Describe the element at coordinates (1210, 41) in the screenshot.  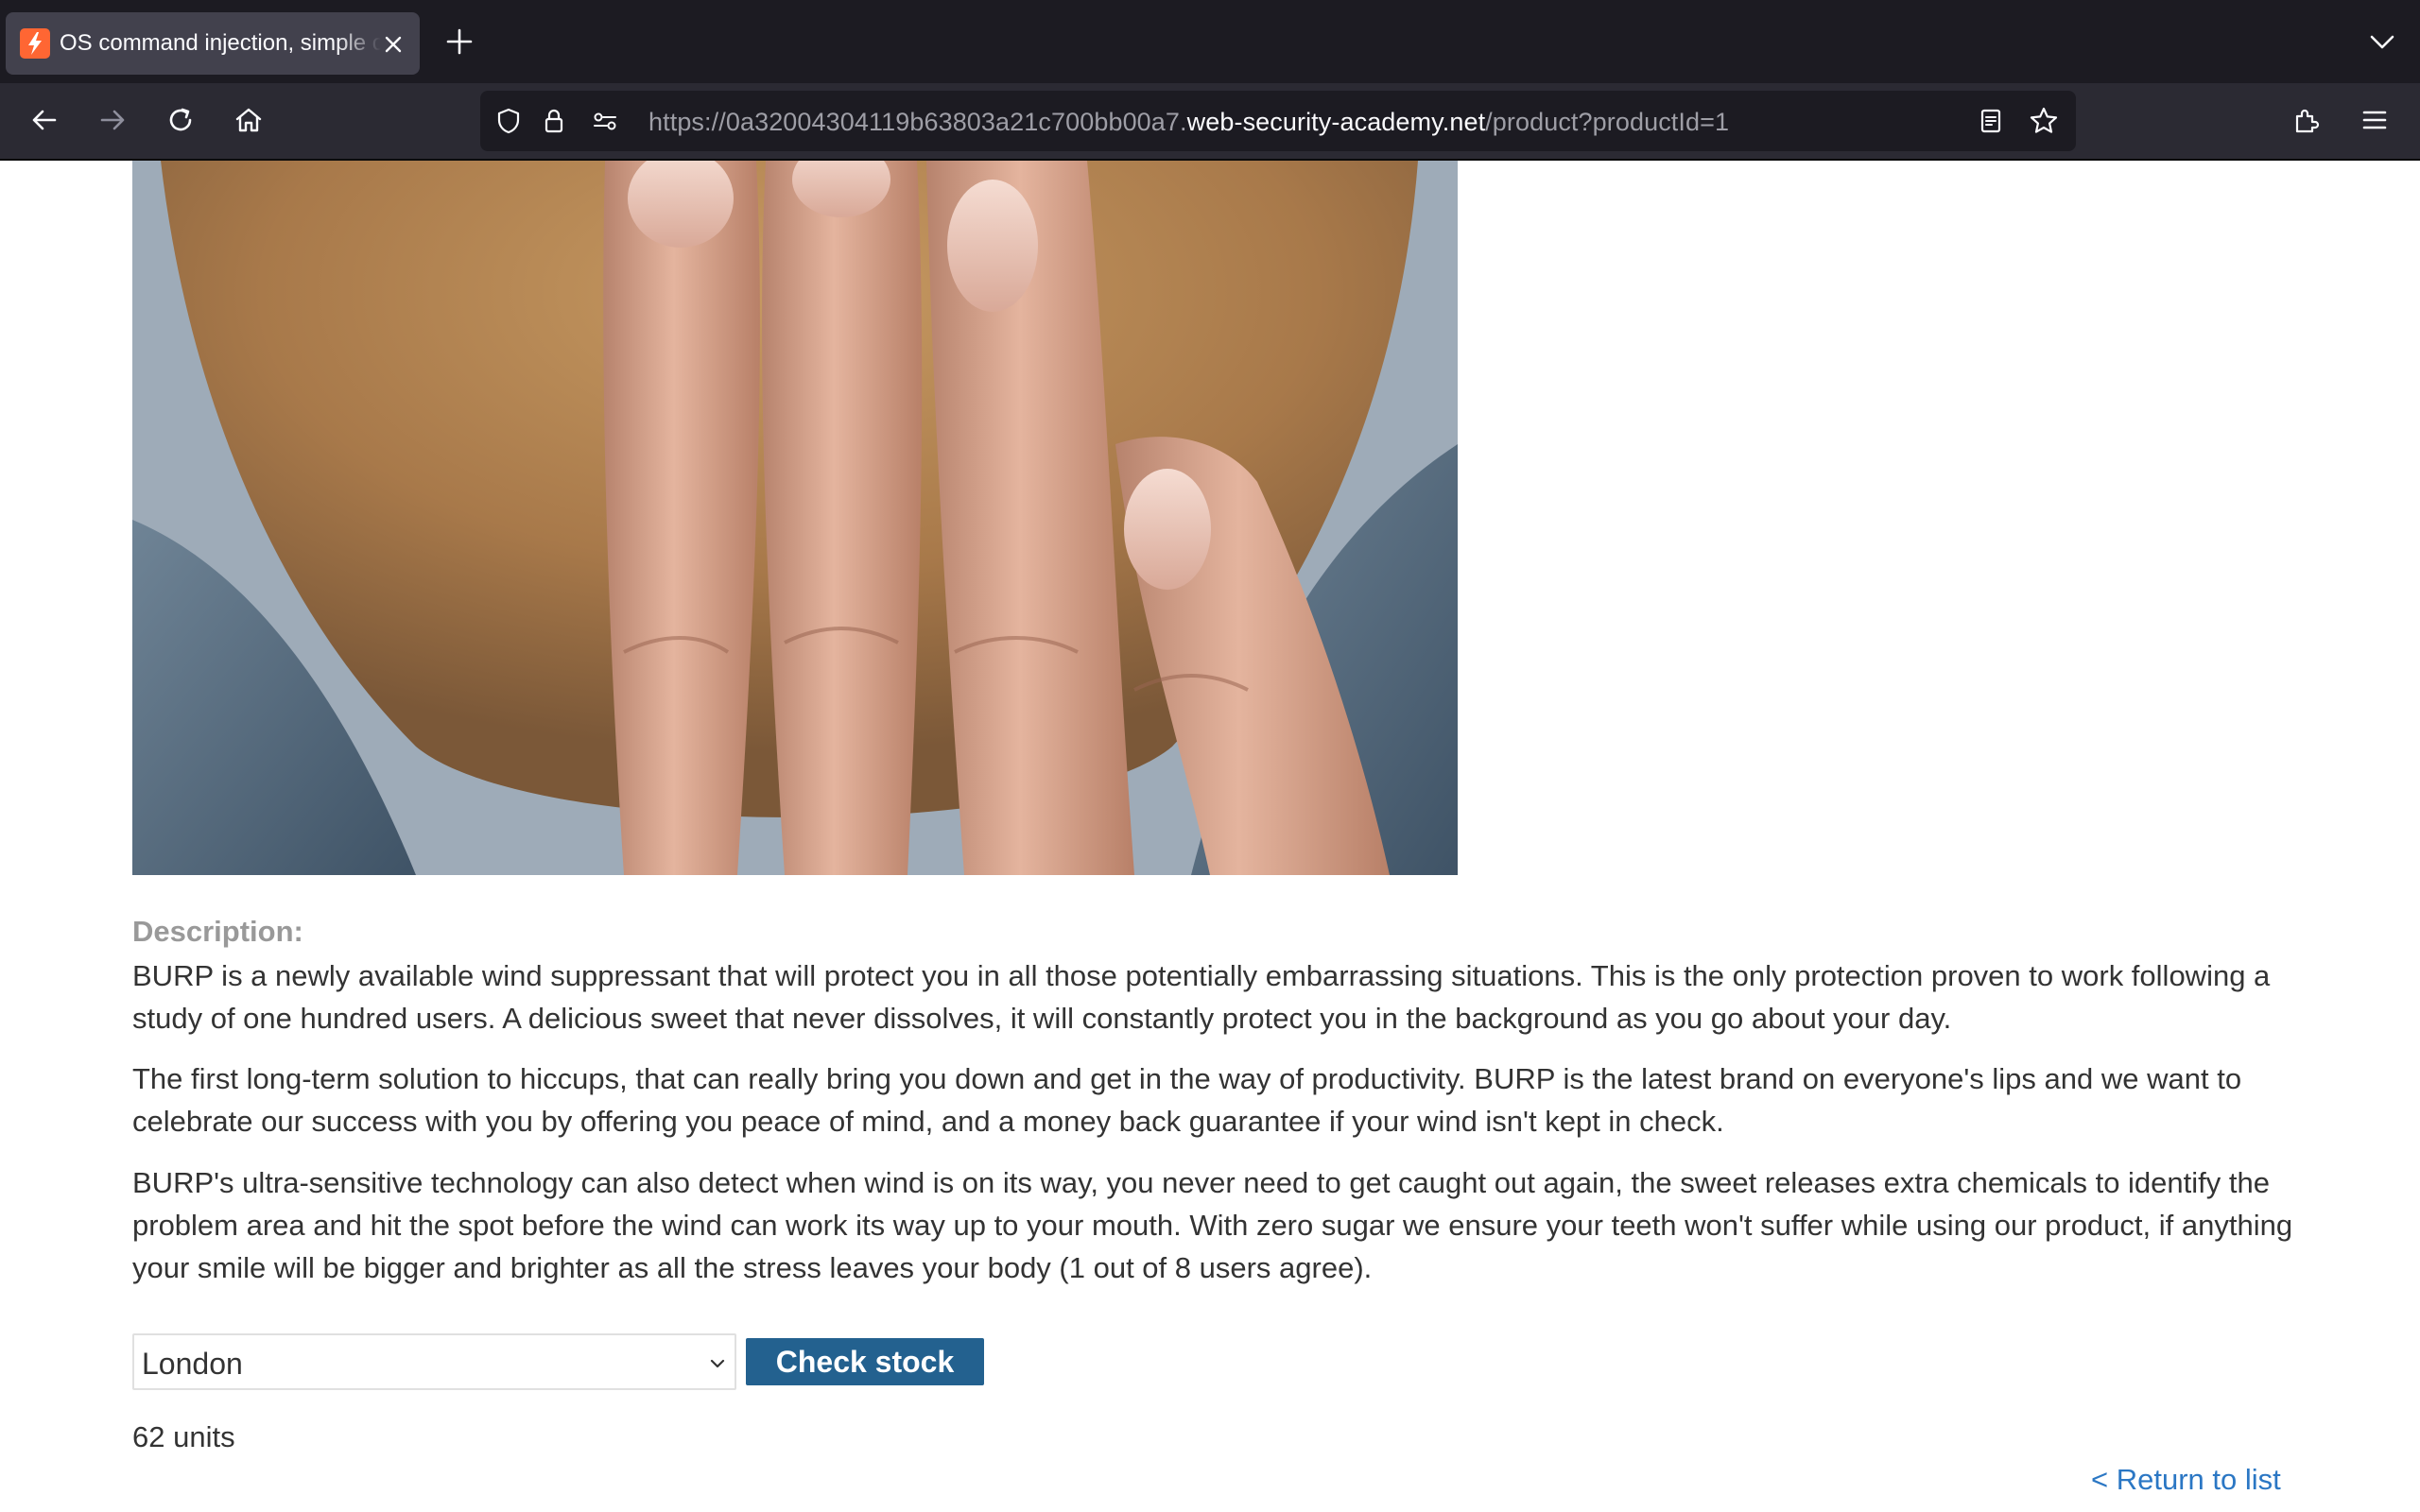
I see `tab-strip: OS command injection, simple case` at that location.